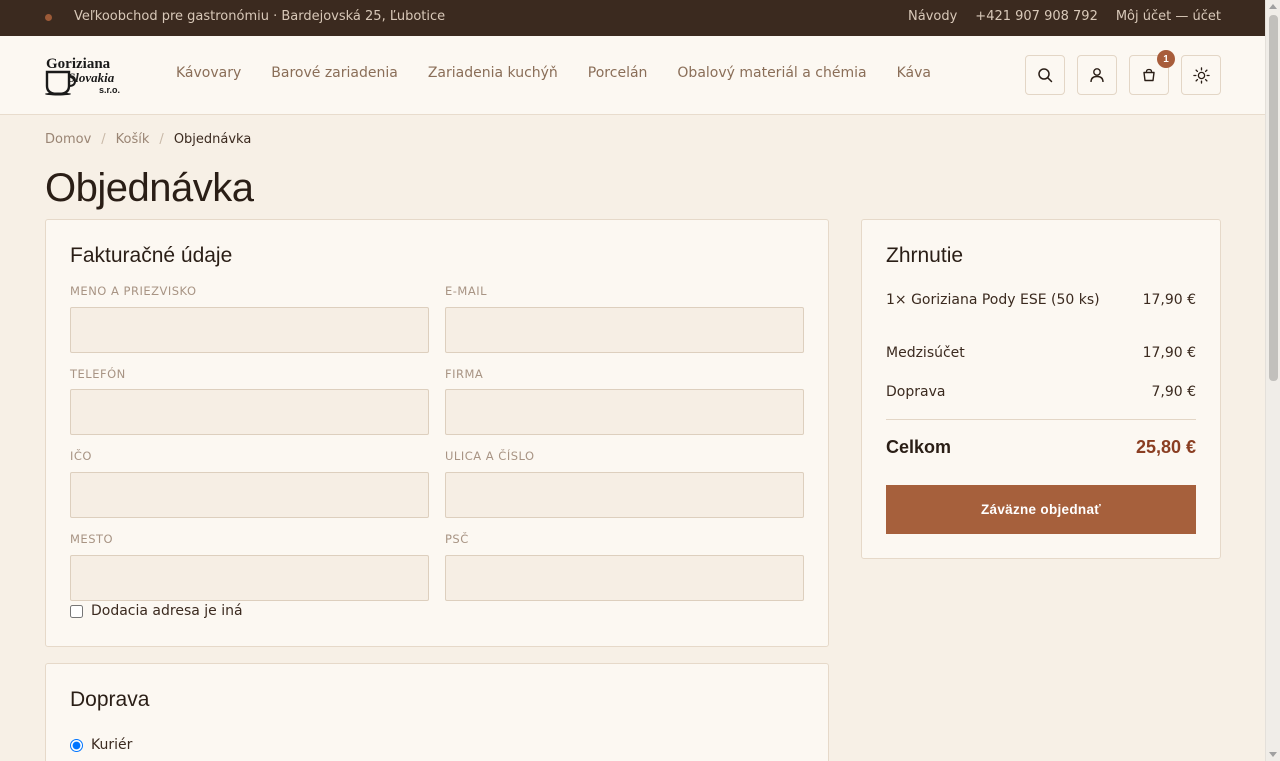  What do you see at coordinates (249, 578) in the screenshot?
I see `city-input` at bounding box center [249, 578].